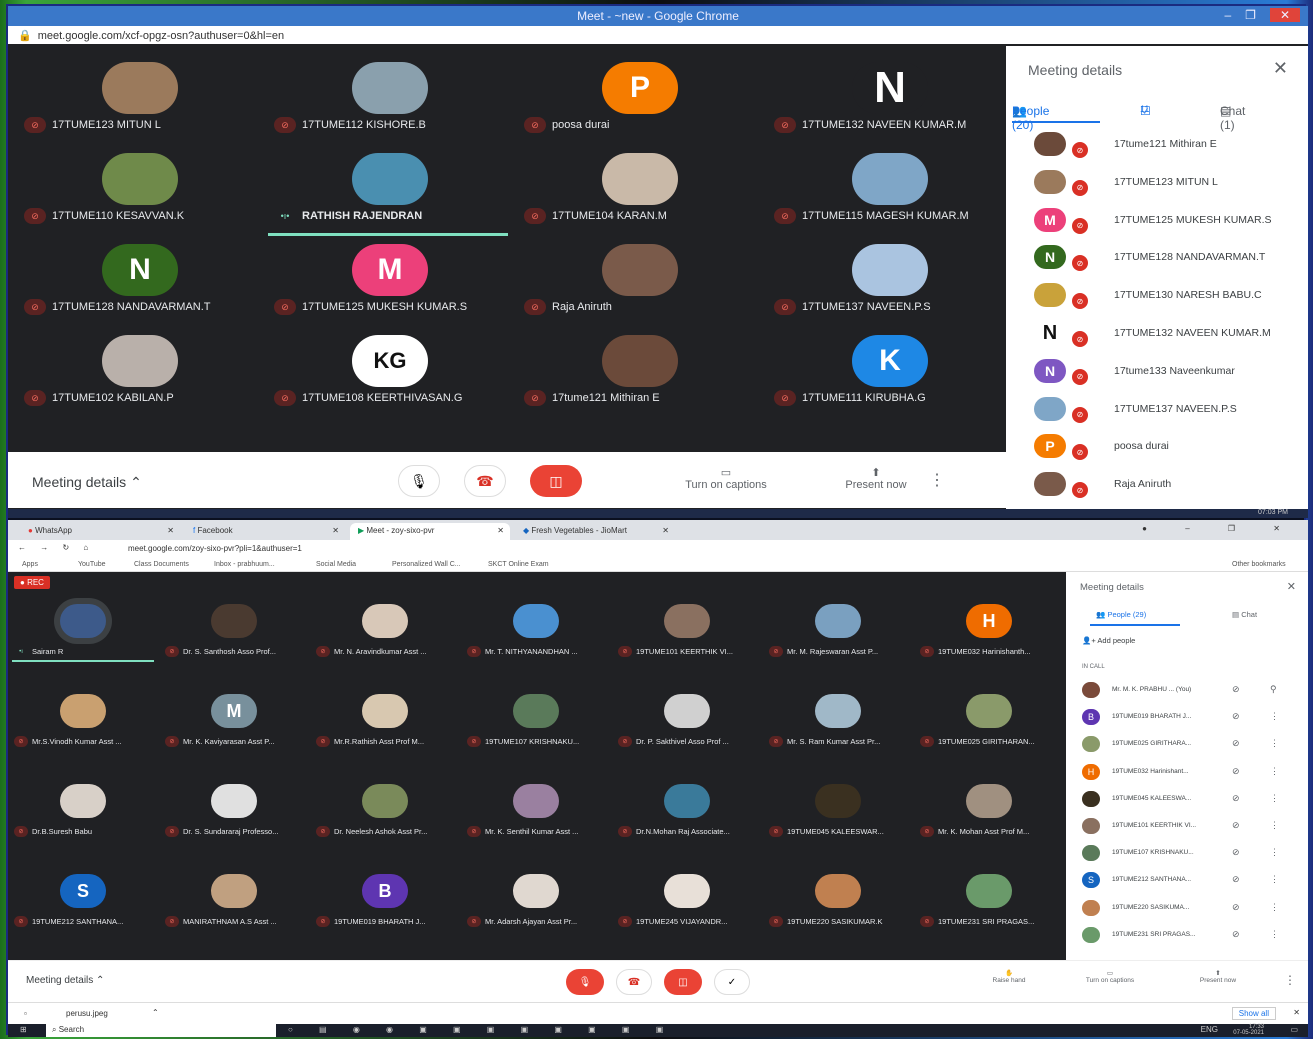 Image resolution: width=1313 pixels, height=1039 pixels. I want to click on participant-tile: K ⊘ 17TUME111 KIRUBHA.G, so click(888, 374).